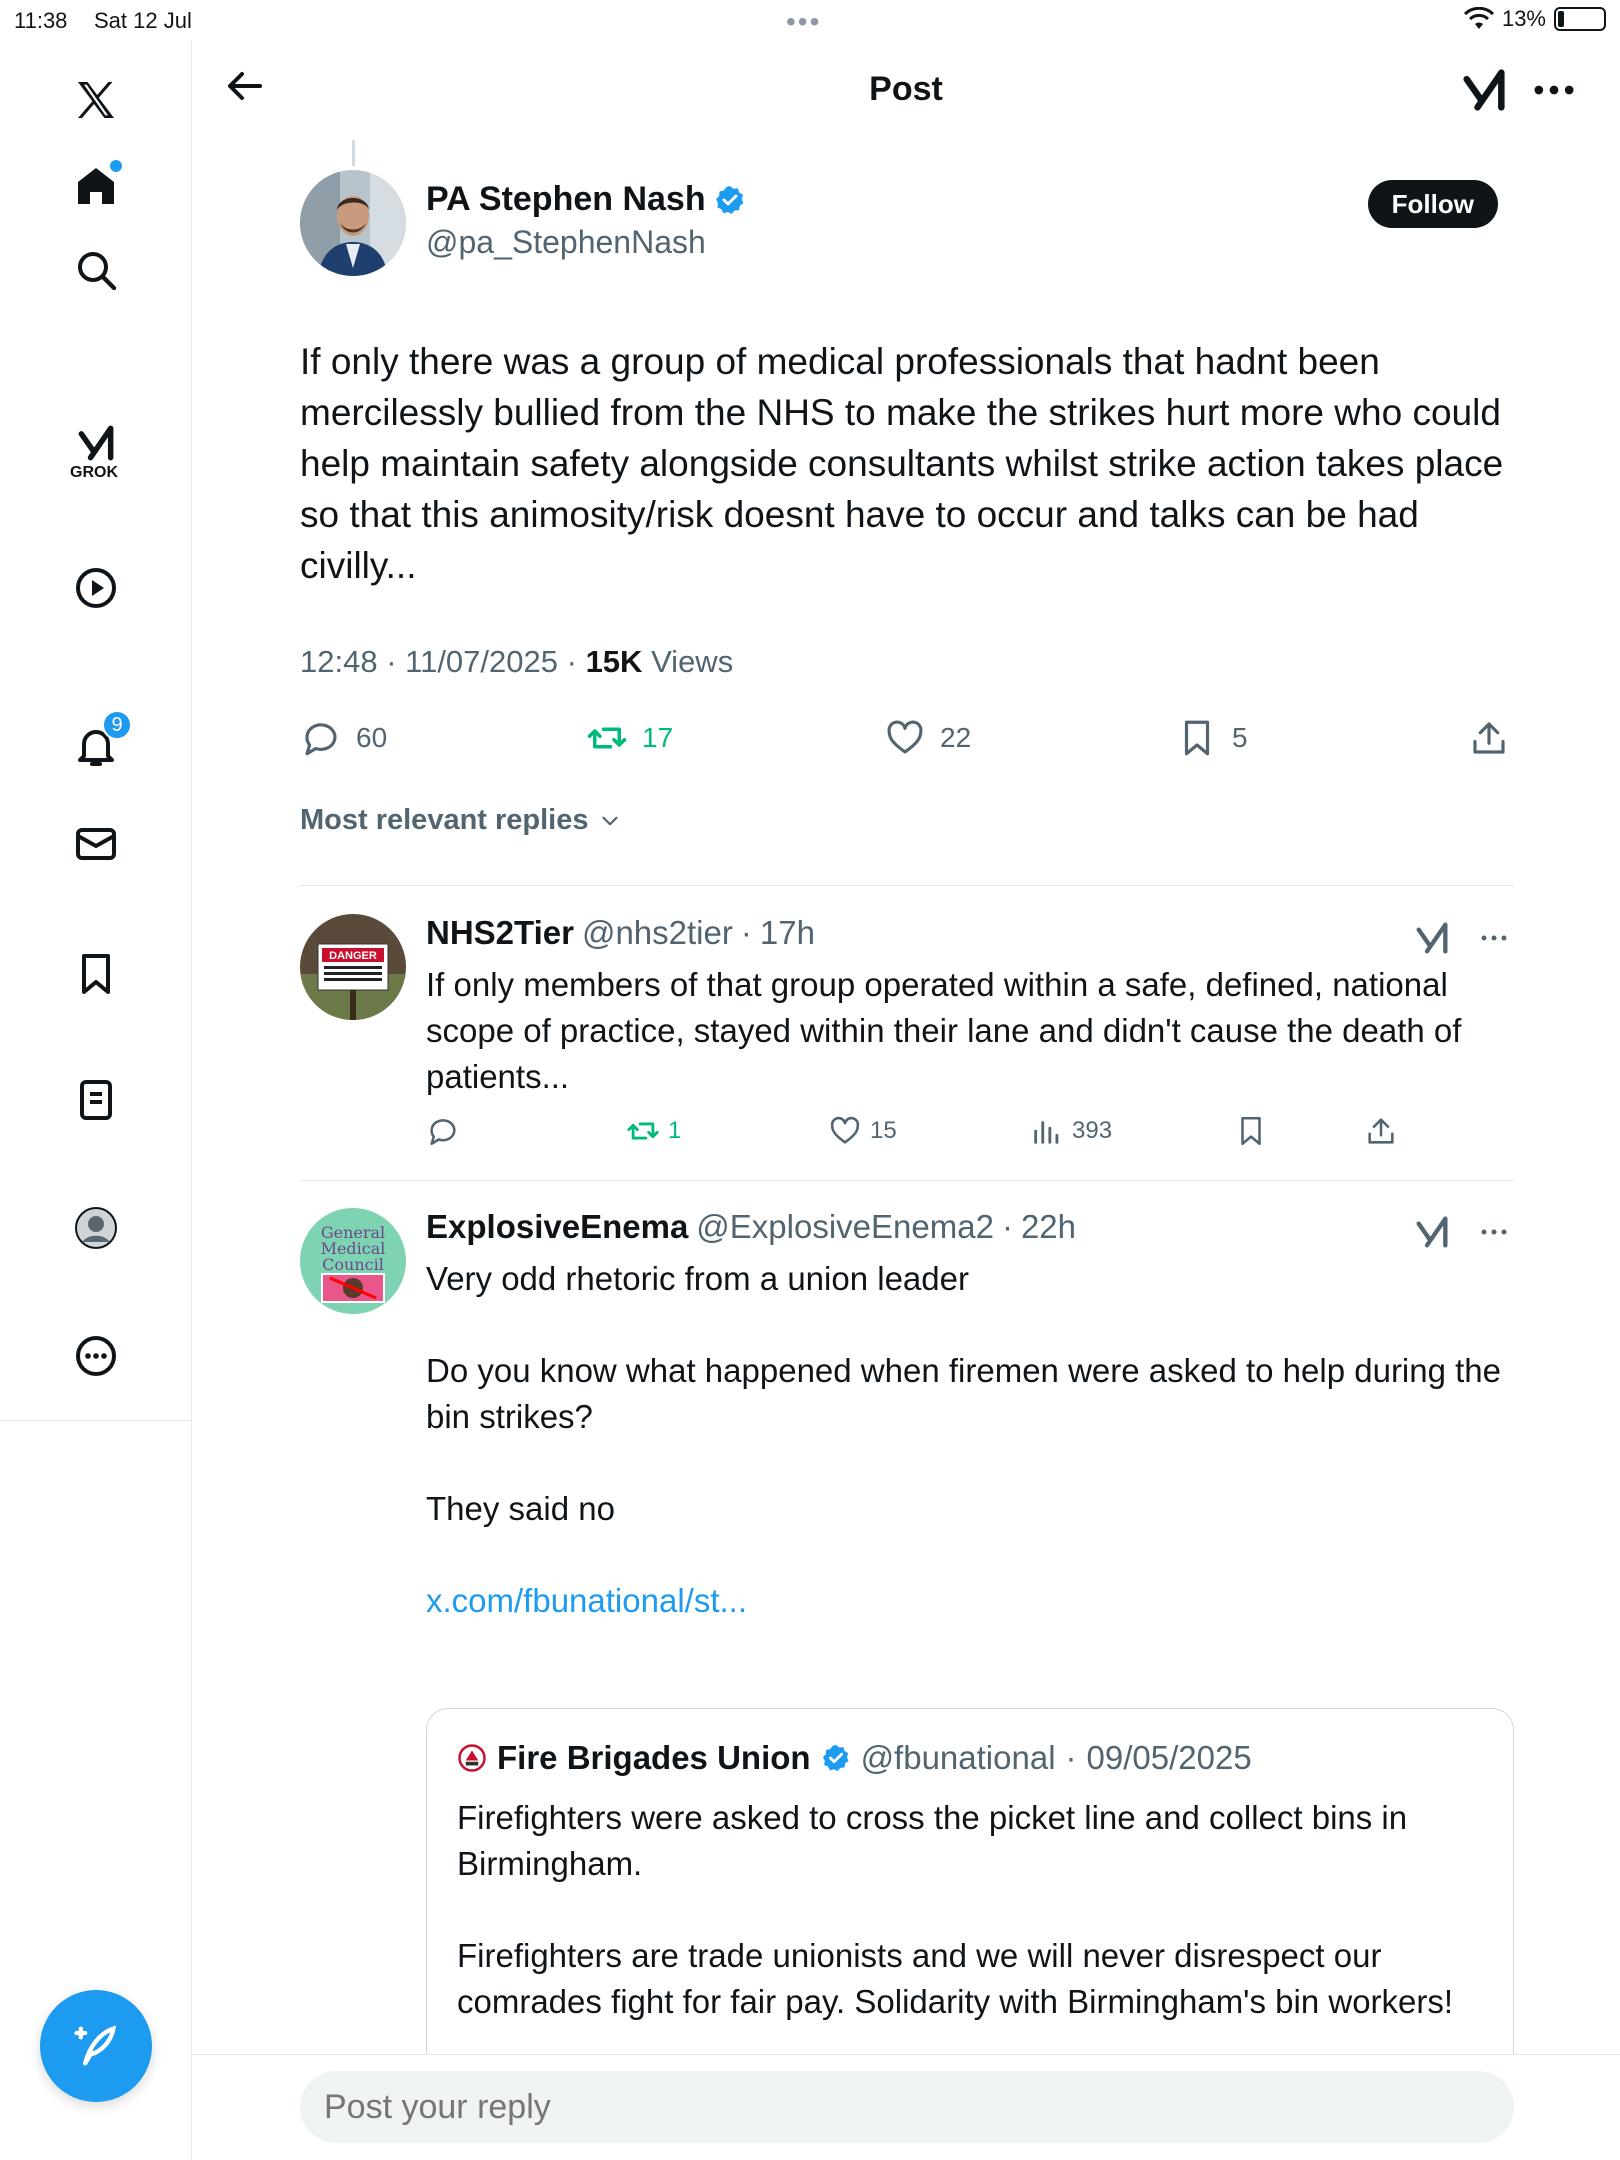 The width and height of the screenshot is (1620, 2160). I want to click on reply-author-handle: @ExplosiveEnema2, so click(845, 1227).